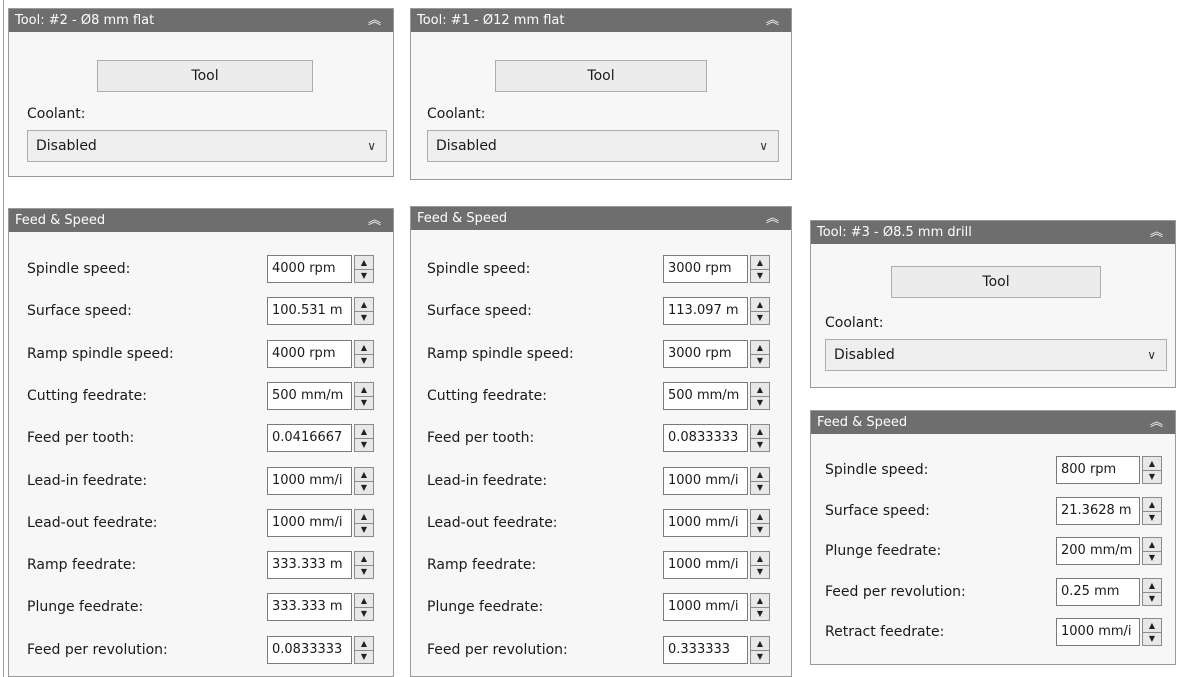 This screenshot has width=1177, height=677. What do you see at coordinates (705, 649) in the screenshot?
I see `spinbox-input: 0.333333` at bounding box center [705, 649].